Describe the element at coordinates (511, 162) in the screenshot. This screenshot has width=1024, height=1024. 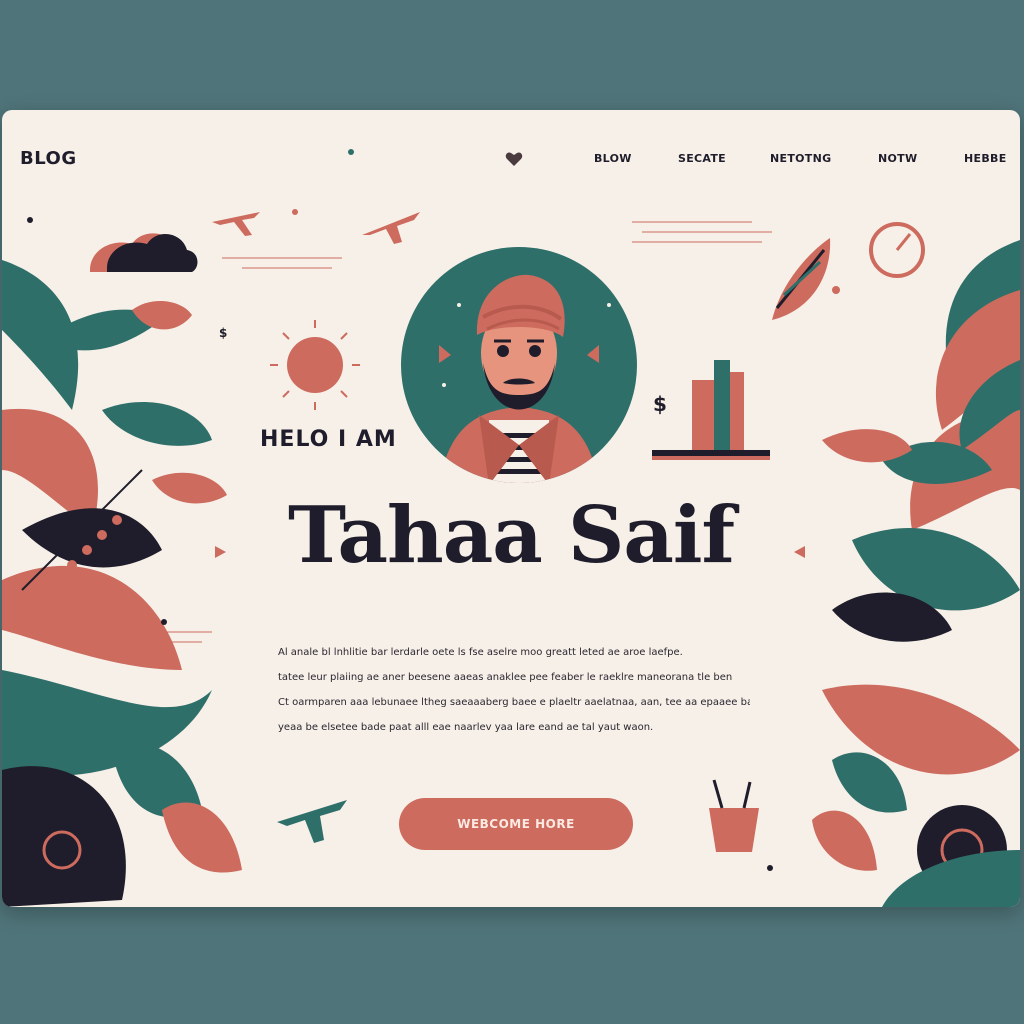
I see `main-navigation: BLOW SECATE NETOTNG NOTW HEBBE` at that location.